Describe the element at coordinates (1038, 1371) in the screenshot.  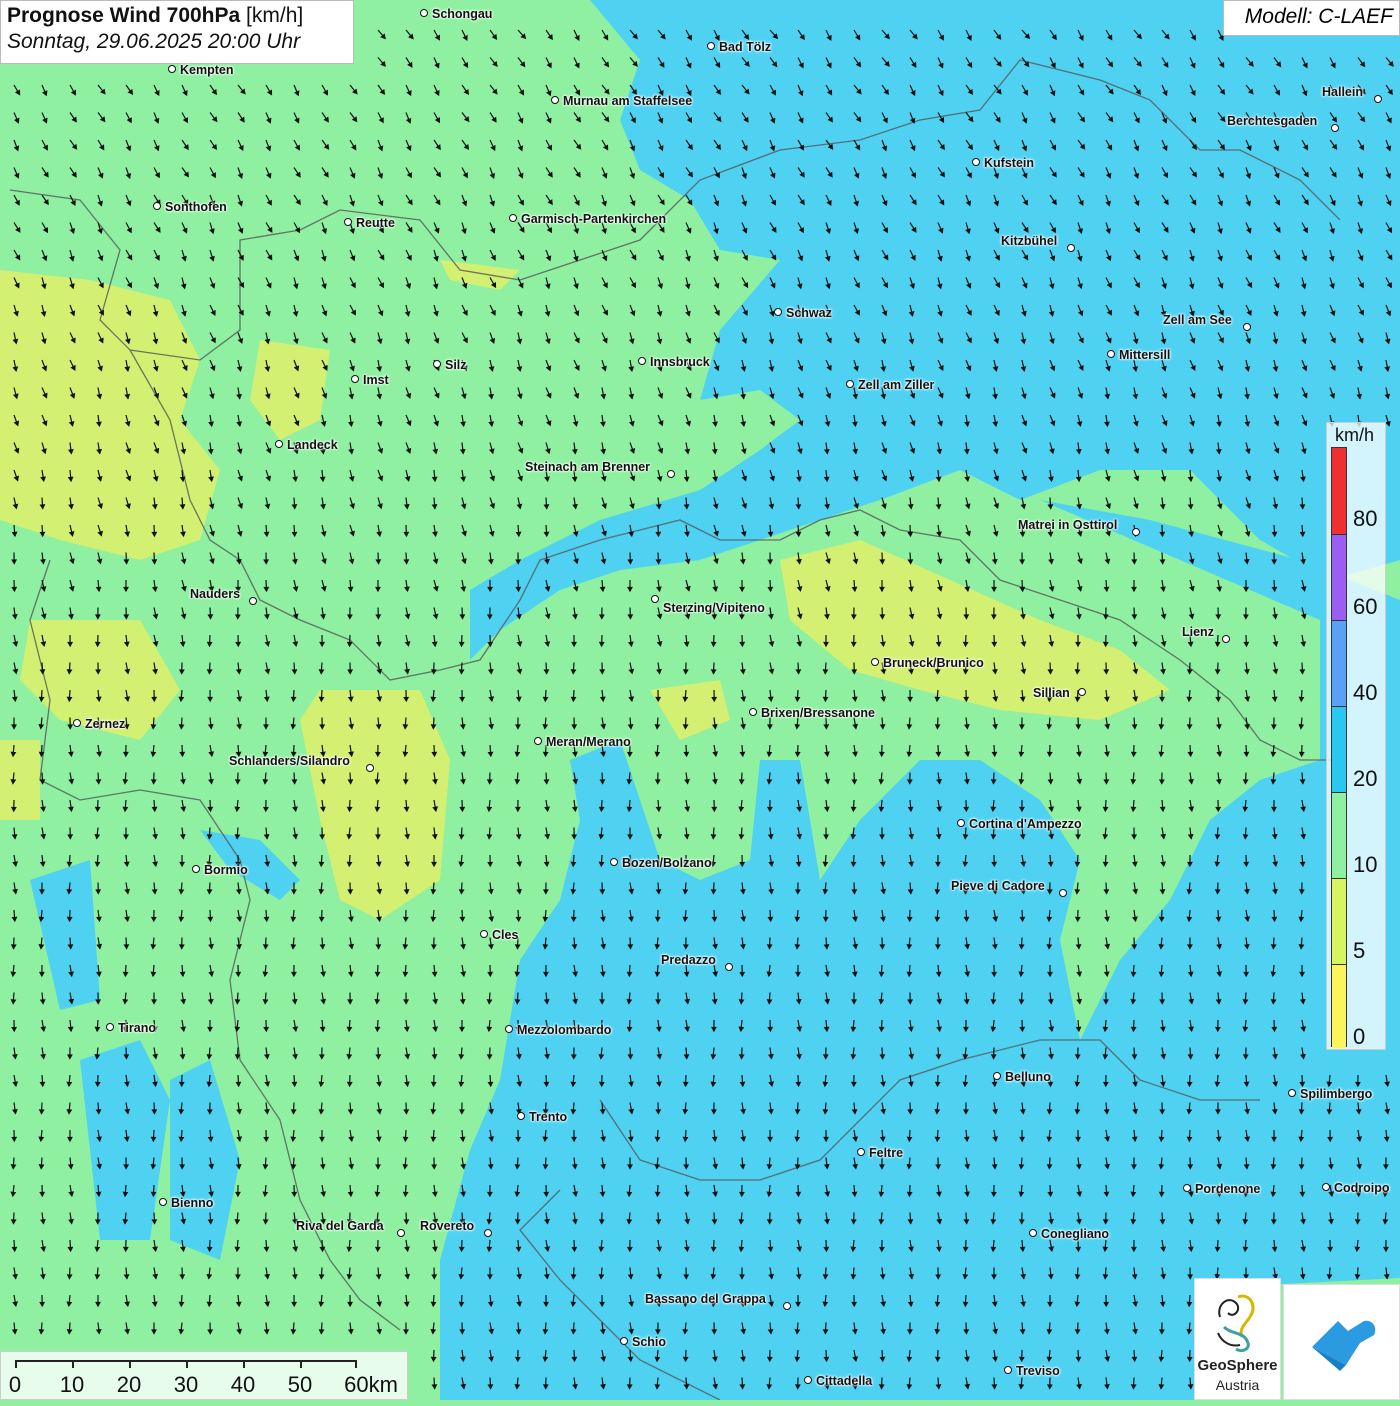
I see `city-label: Treviso` at that location.